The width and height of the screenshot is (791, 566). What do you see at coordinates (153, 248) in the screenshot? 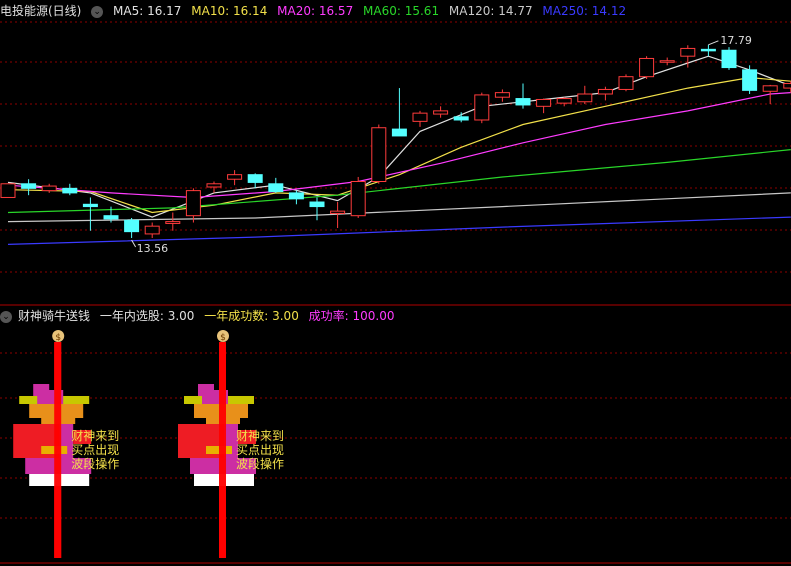
I see `low-price-label: 13.56` at bounding box center [153, 248].